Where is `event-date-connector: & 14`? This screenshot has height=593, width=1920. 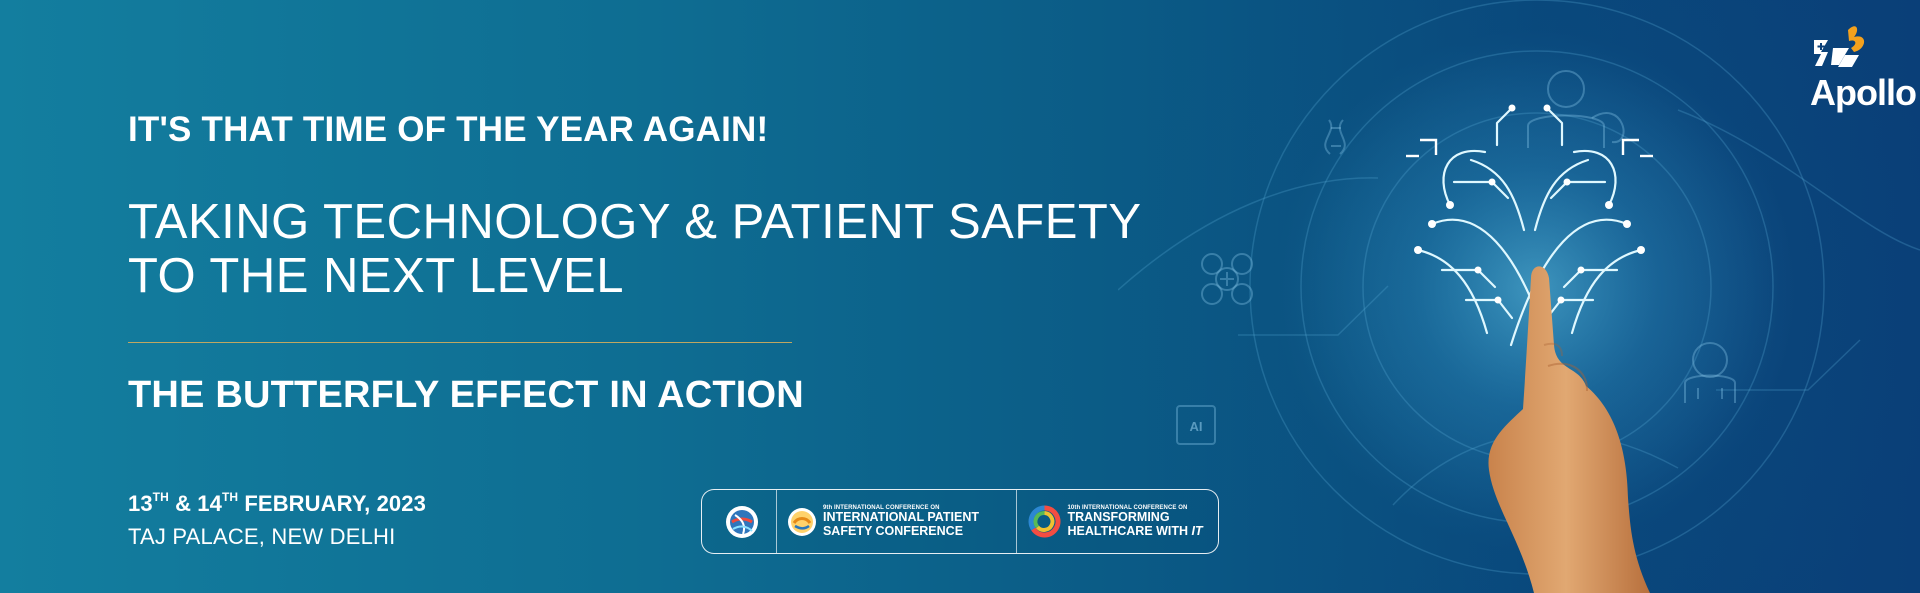 event-date-connector: & 14 is located at coordinates (195, 503).